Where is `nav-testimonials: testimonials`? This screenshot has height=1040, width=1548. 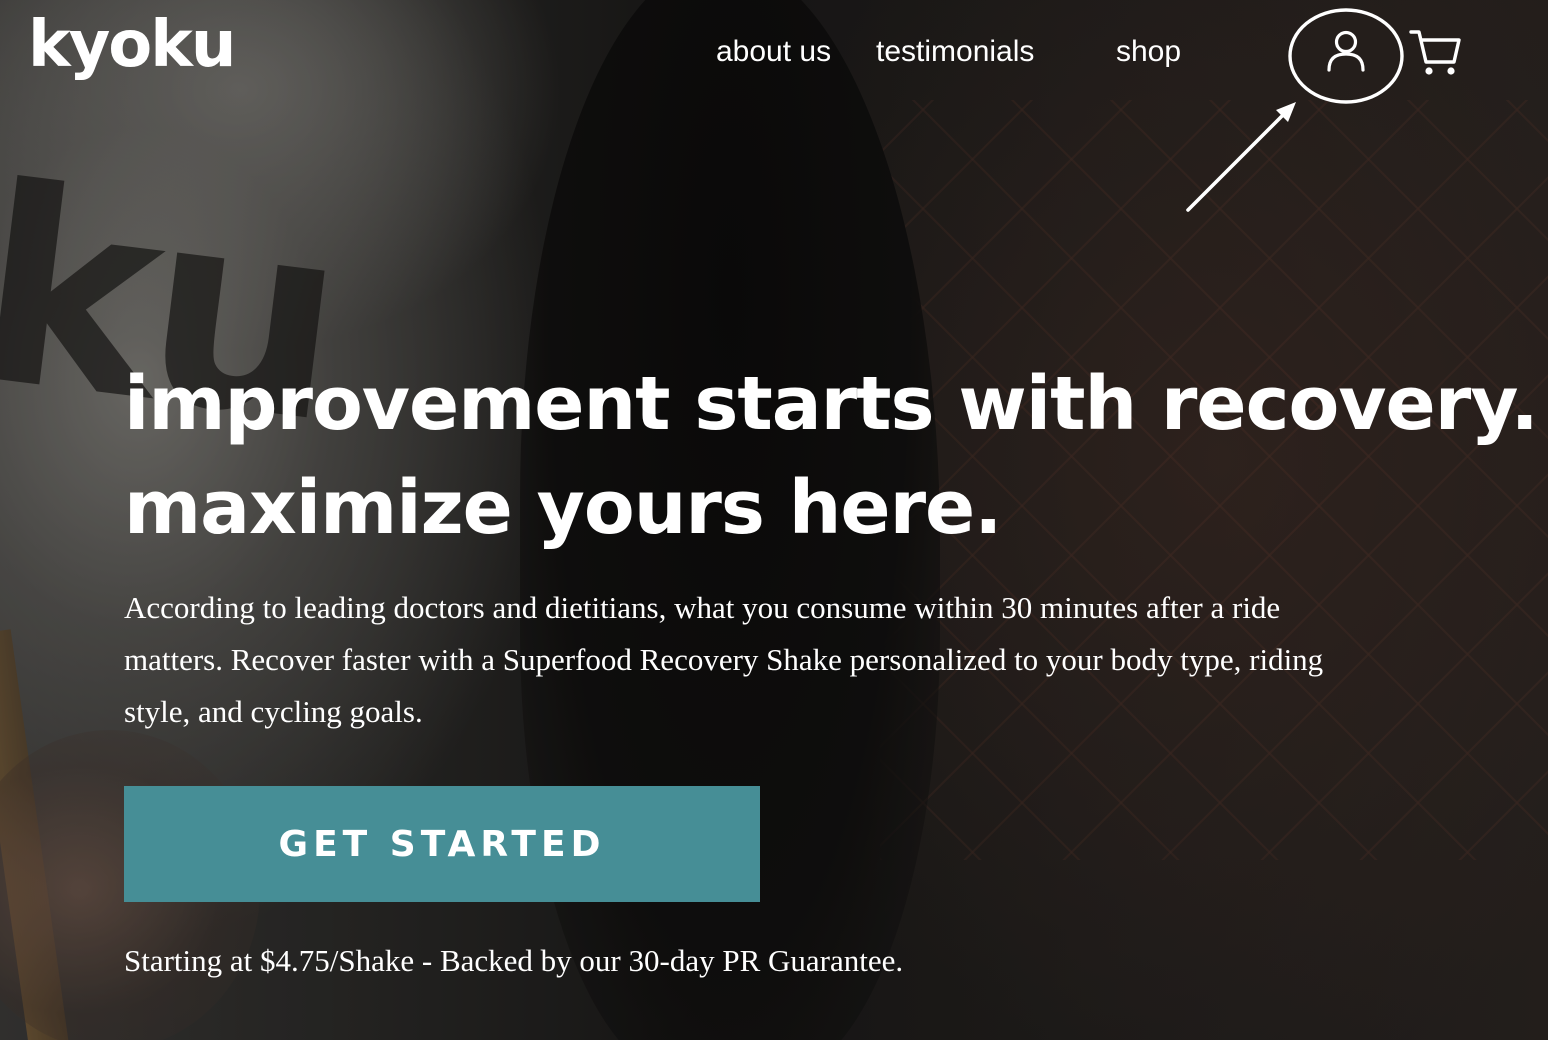 nav-testimonials: testimonials is located at coordinates (955, 52).